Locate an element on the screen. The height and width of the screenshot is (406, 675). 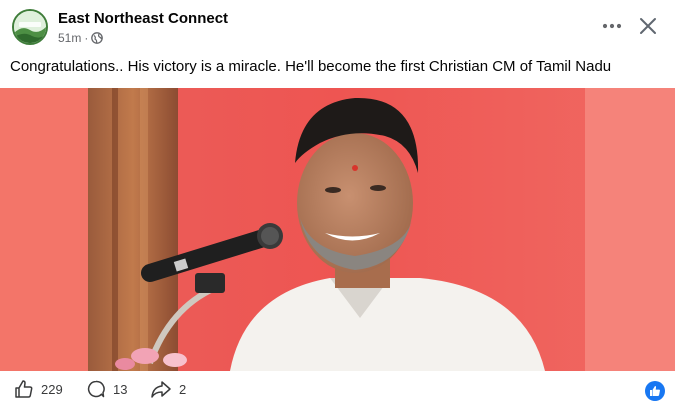
like-action: 229 is located at coordinates (38, 389).